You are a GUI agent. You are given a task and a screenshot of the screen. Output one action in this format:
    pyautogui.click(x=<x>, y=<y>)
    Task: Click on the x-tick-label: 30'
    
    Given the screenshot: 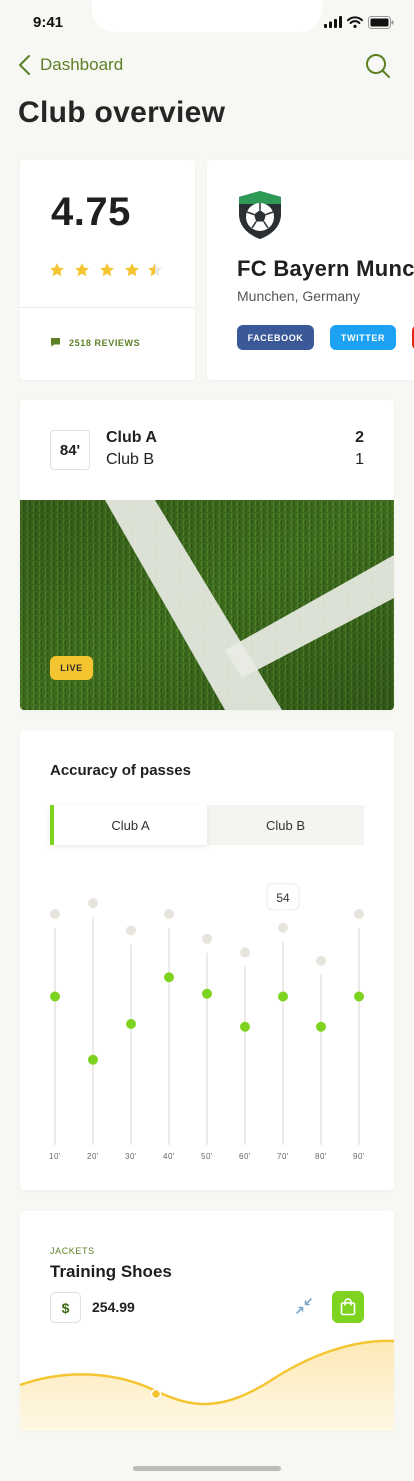 What is the action you would take?
    pyautogui.click(x=131, y=1156)
    